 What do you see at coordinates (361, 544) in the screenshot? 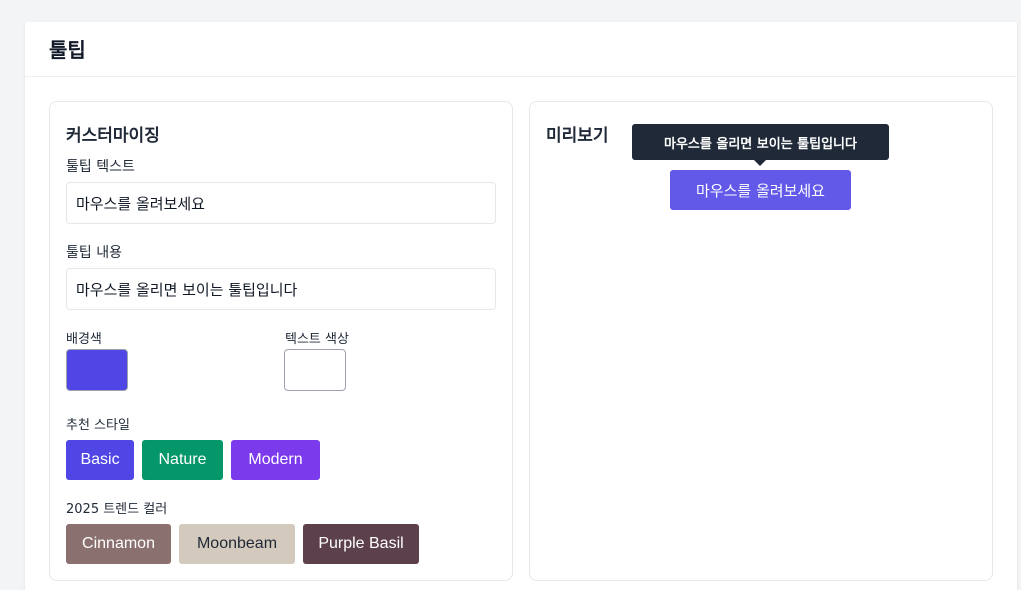
I see `trend-purple-basil-button: Purple Basil` at bounding box center [361, 544].